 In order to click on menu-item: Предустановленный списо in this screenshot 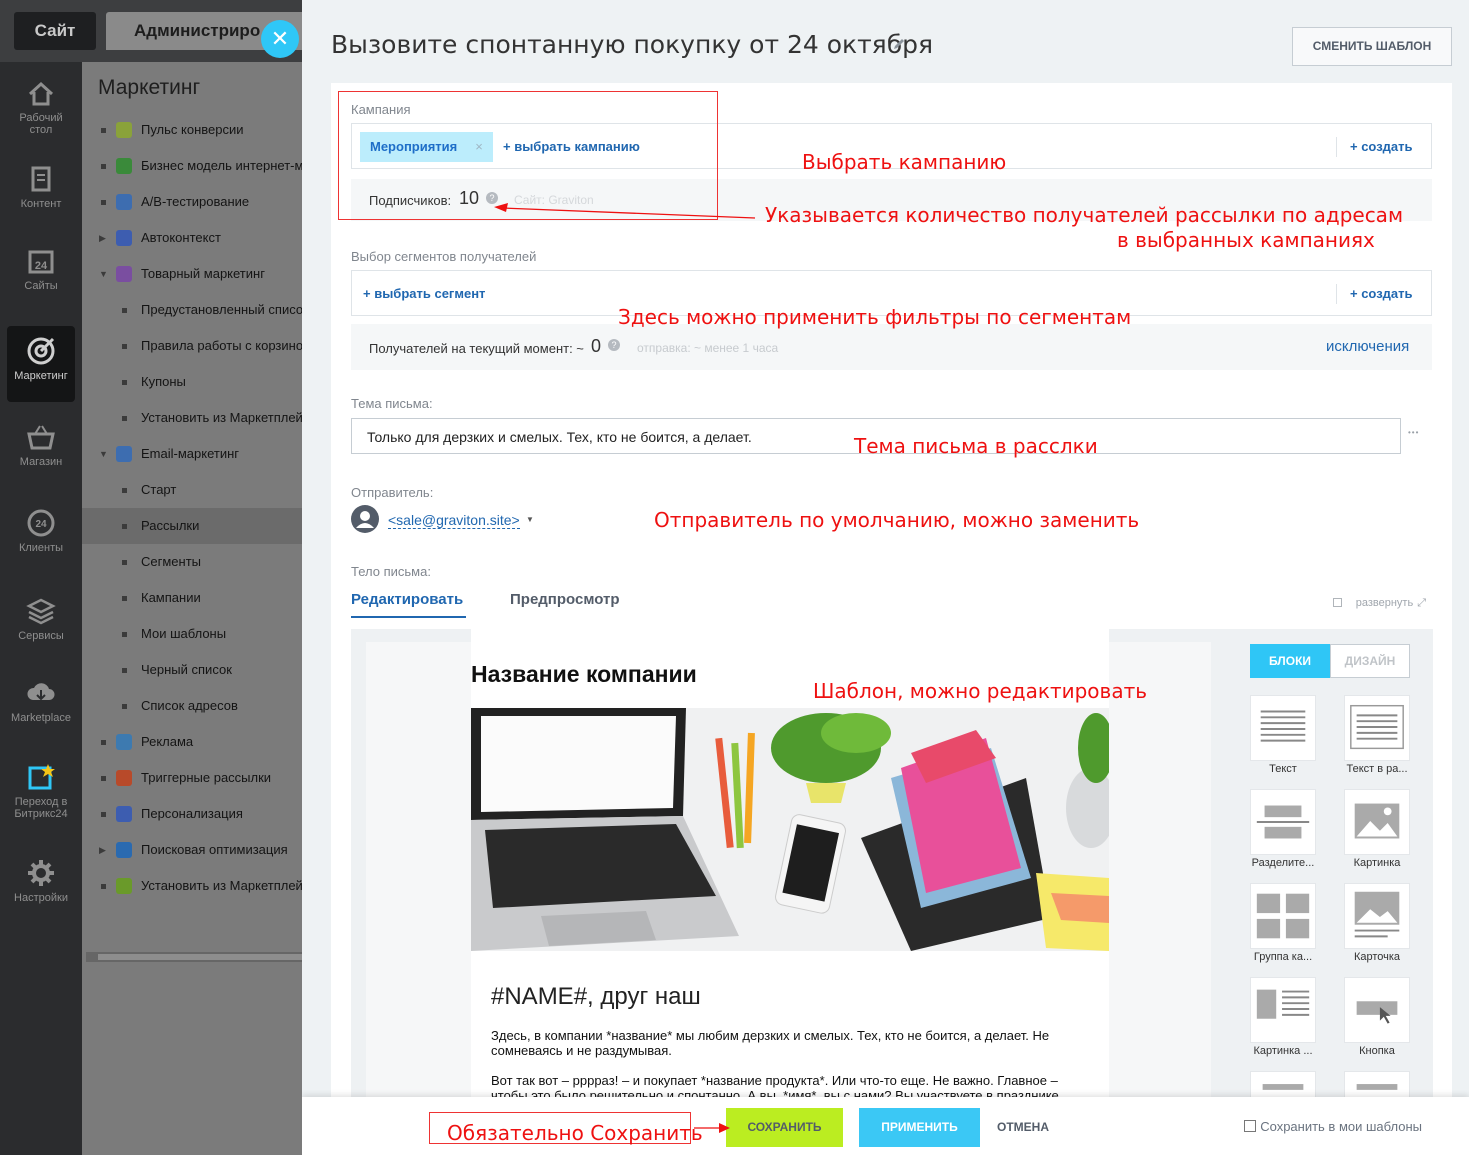, I will do `click(192, 310)`.